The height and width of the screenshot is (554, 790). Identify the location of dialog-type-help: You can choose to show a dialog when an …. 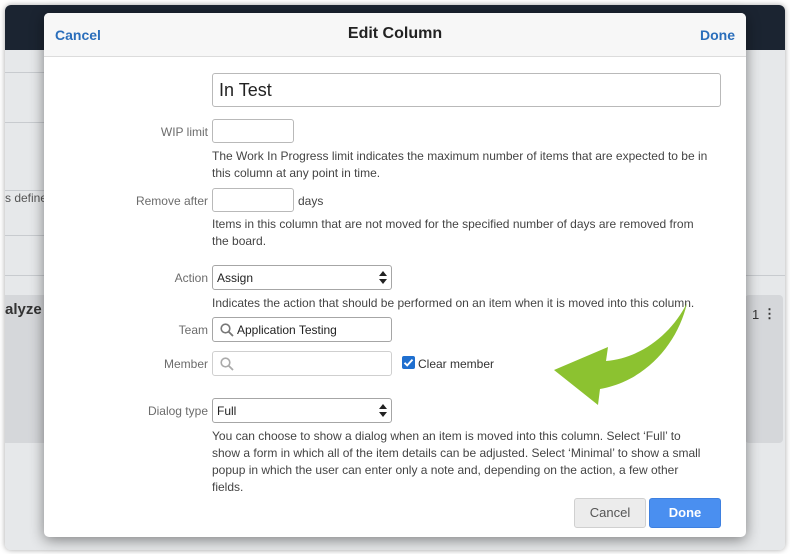
(456, 461).